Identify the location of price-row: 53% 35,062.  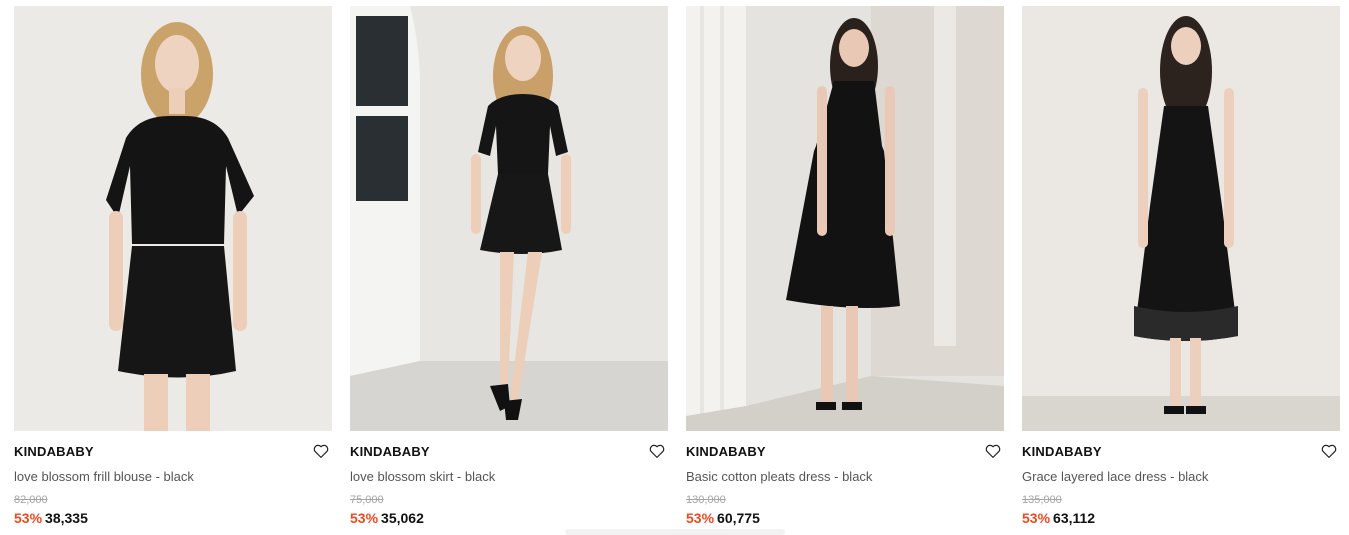
(387, 518).